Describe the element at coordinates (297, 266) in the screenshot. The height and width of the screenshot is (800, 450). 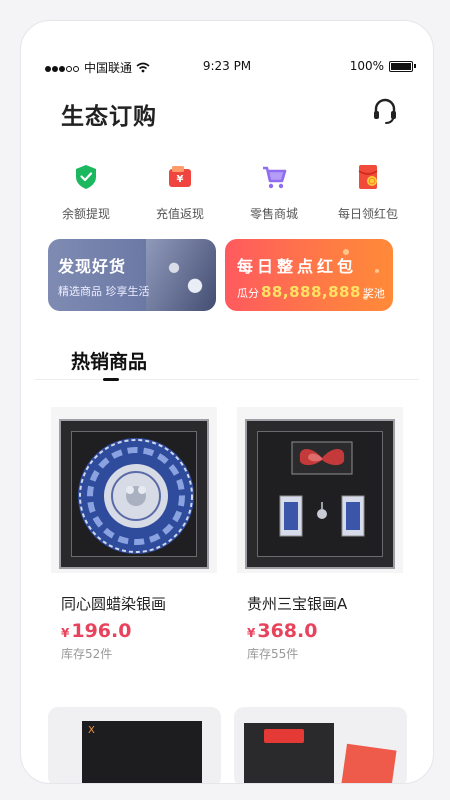
I see `daily-title: 每日整点红包` at that location.